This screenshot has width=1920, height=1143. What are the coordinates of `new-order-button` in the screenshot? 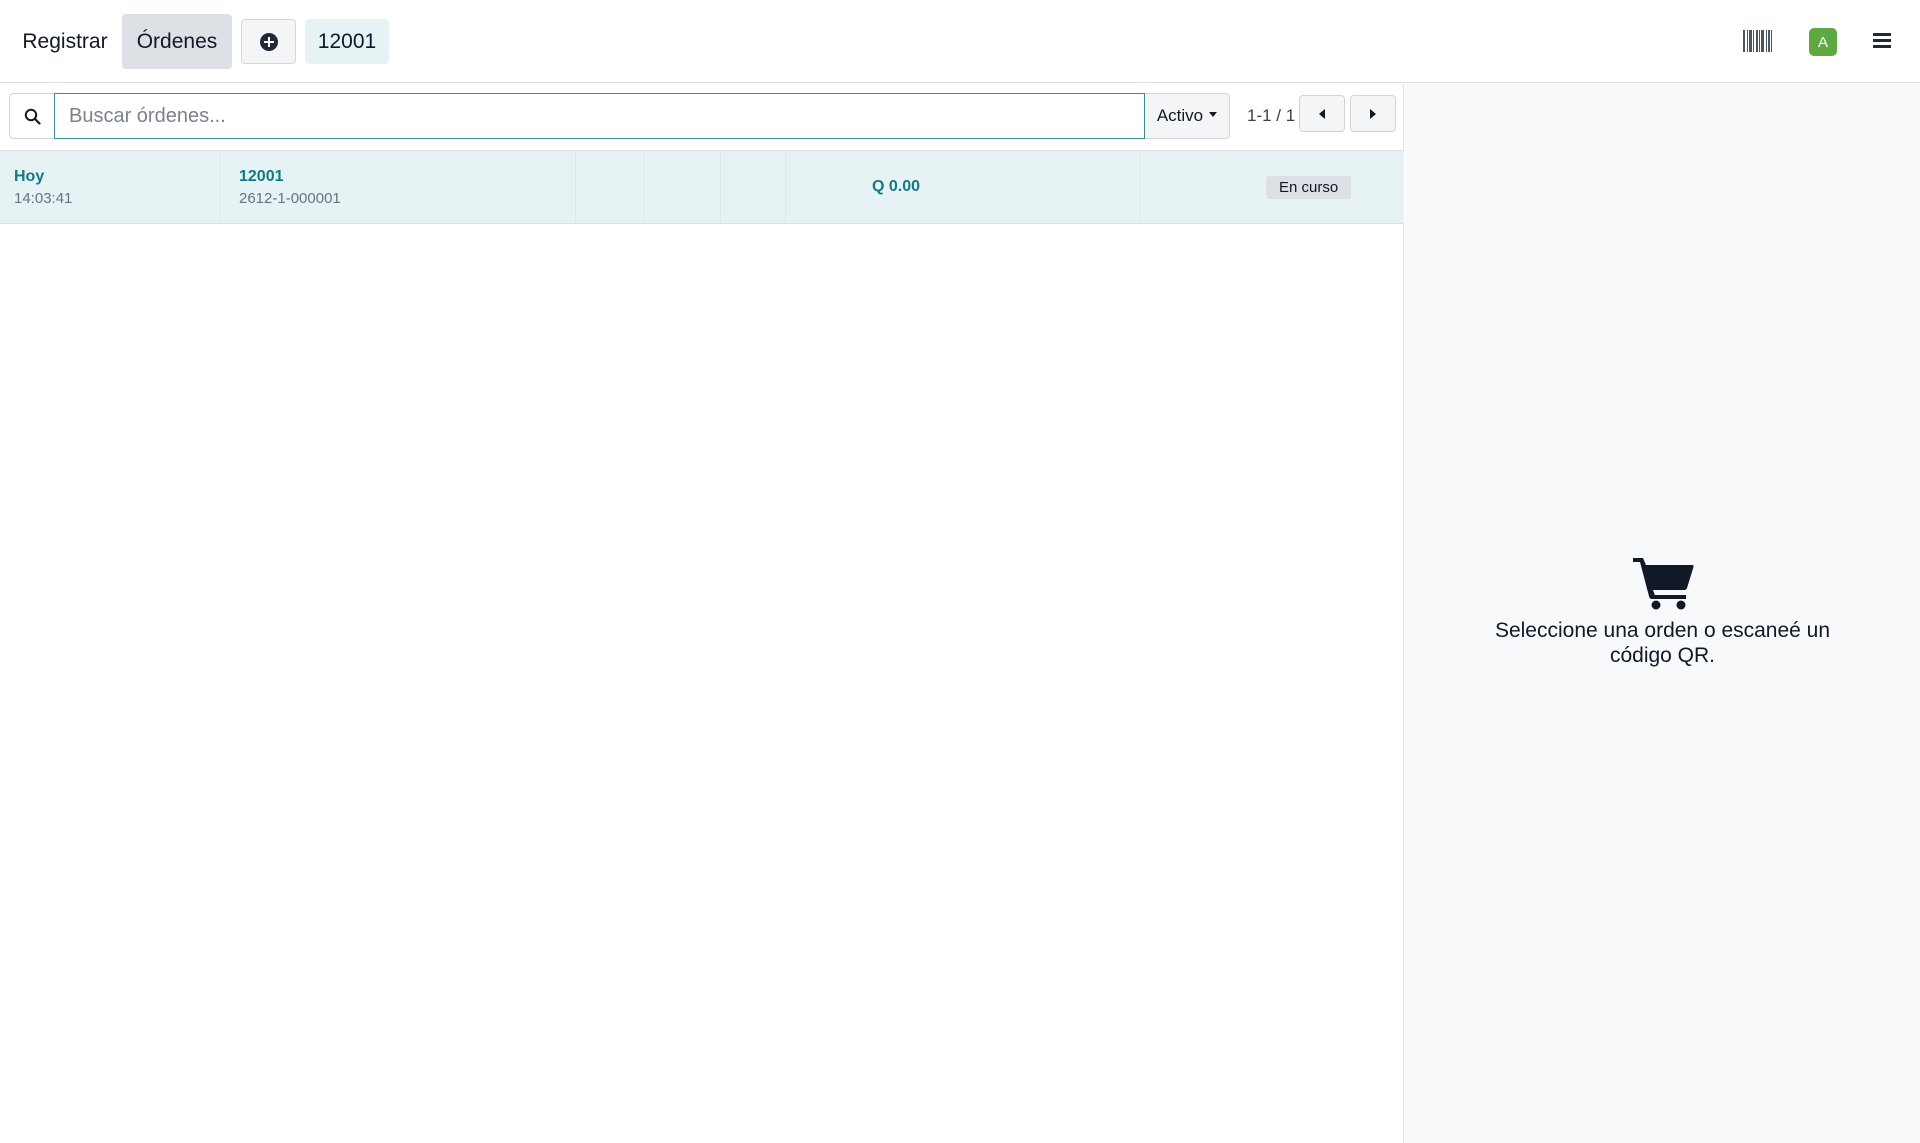 It's located at (268, 41).